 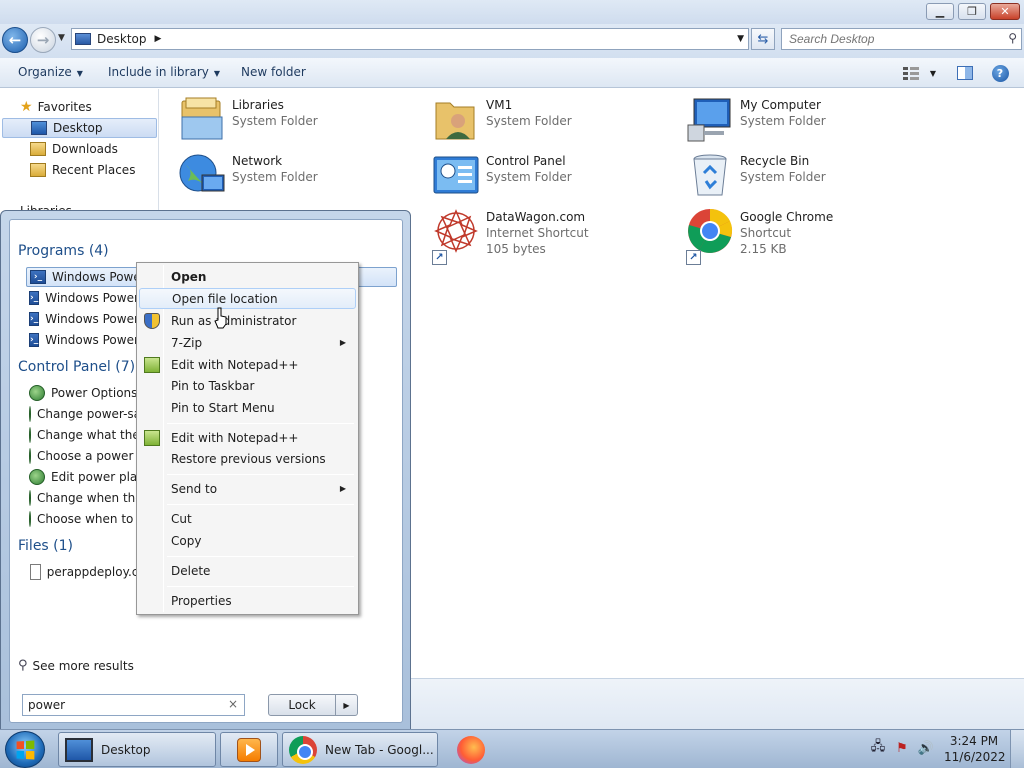 I want to click on taskbar-media-player, so click(x=249, y=749).